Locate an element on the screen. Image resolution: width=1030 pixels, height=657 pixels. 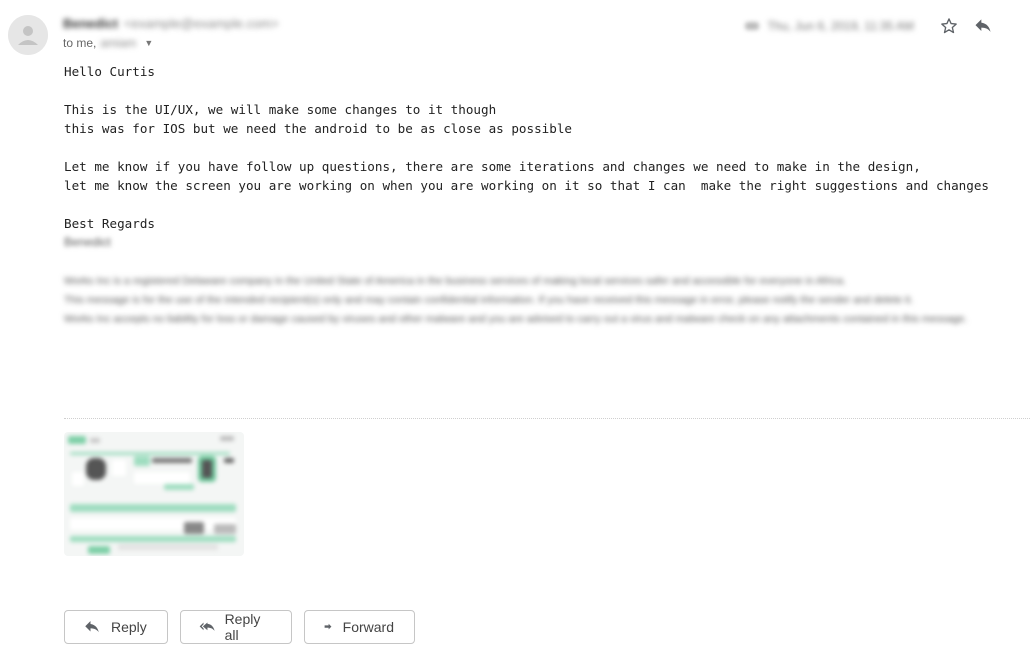
sender-email: <example@example.com> is located at coordinates (201, 23).